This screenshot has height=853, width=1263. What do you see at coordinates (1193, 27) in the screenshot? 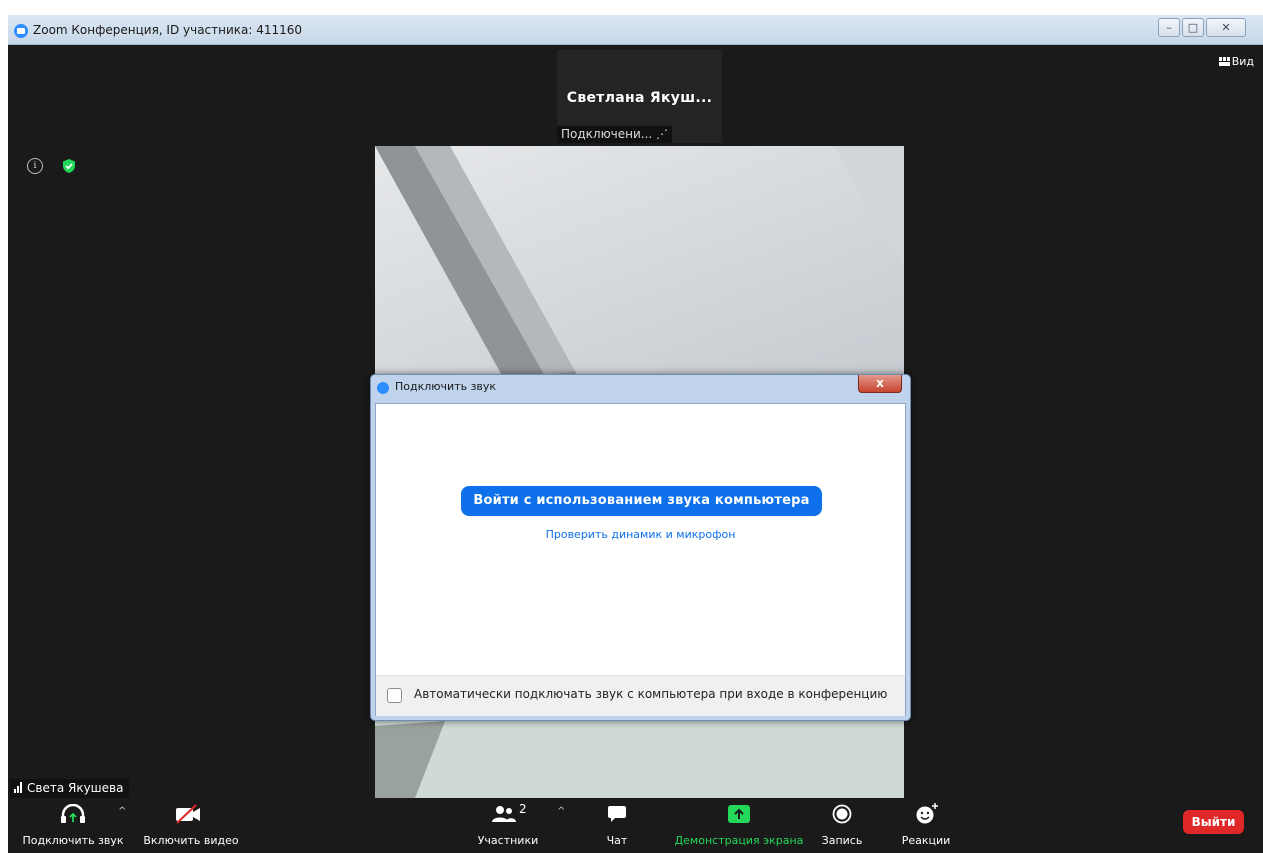
I see `maximize-button: □` at bounding box center [1193, 27].